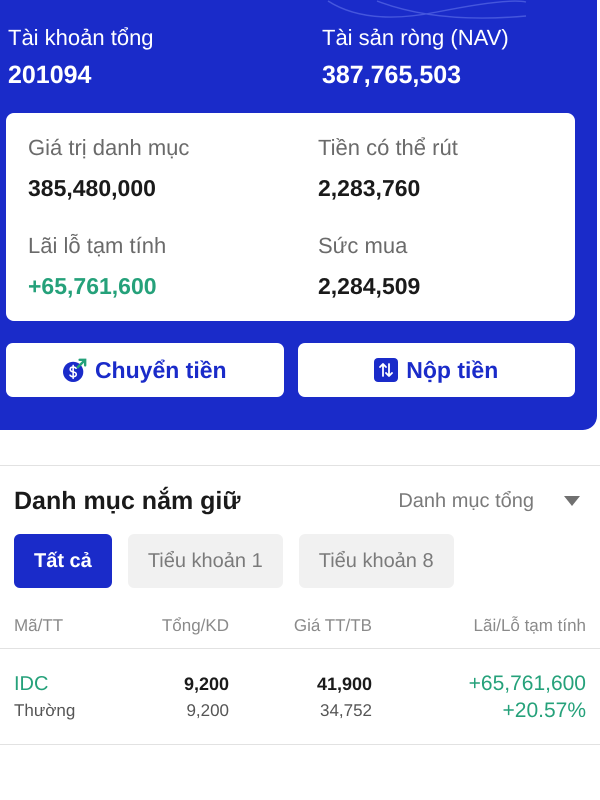 Image resolution: width=600 pixels, height=800 pixels. I want to click on up-down-arrows-icon, so click(386, 370).